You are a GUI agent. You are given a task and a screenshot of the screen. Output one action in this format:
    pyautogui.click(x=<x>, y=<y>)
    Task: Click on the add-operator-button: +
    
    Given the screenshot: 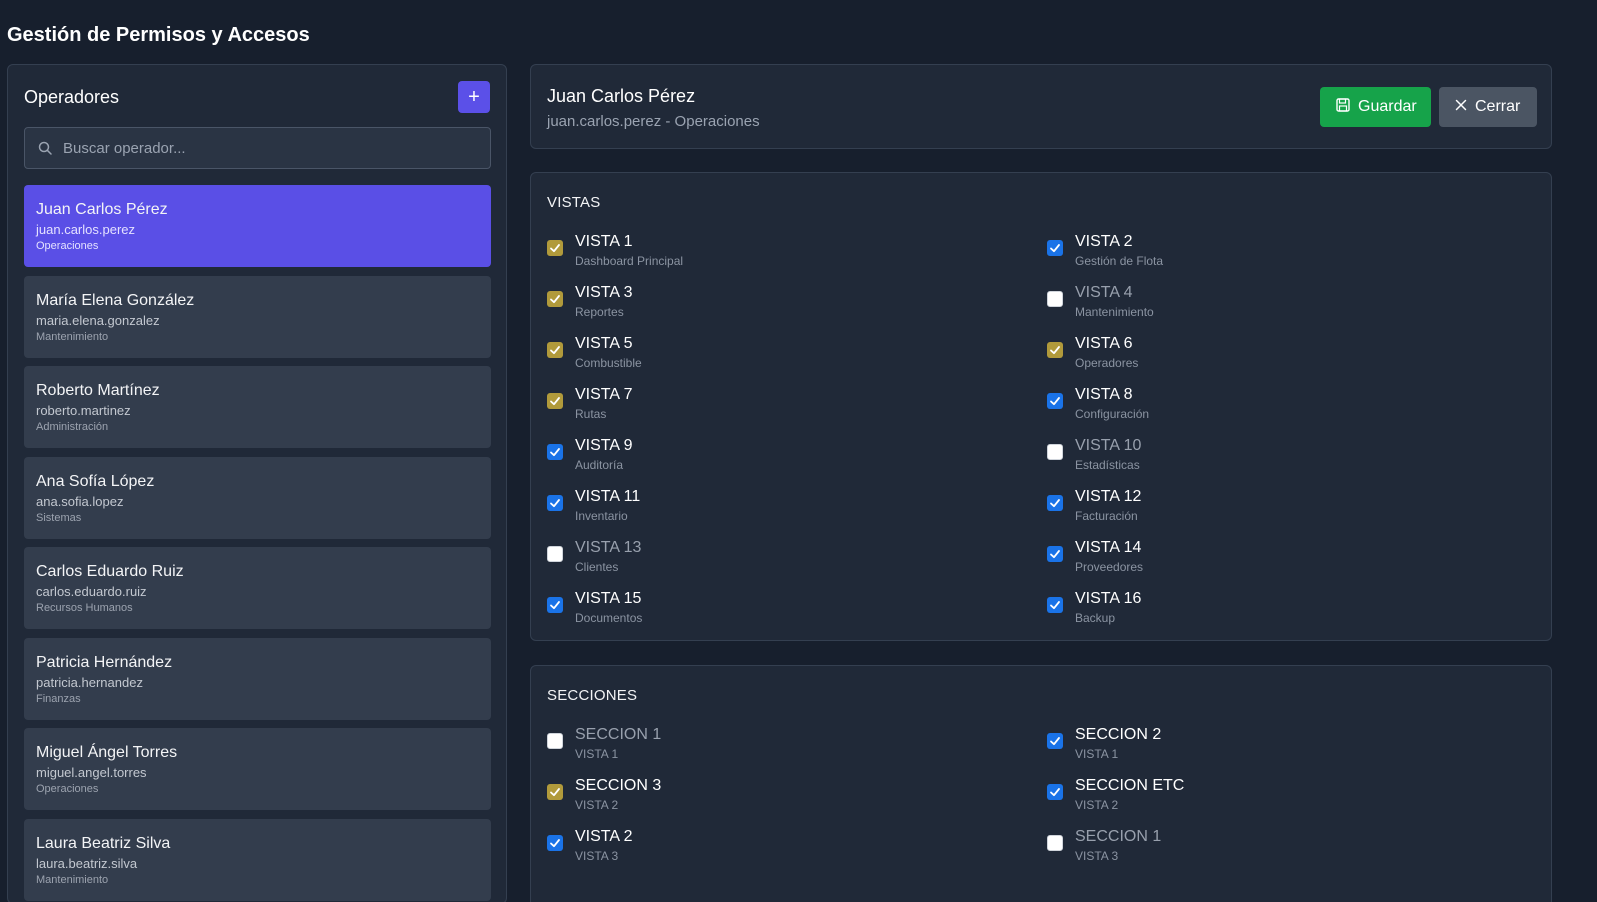 What is the action you would take?
    pyautogui.click(x=474, y=97)
    